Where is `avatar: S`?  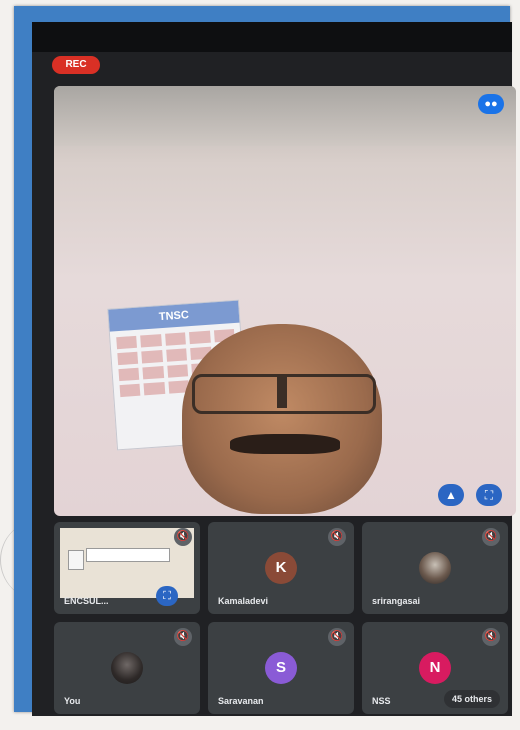 avatar: S is located at coordinates (281, 668).